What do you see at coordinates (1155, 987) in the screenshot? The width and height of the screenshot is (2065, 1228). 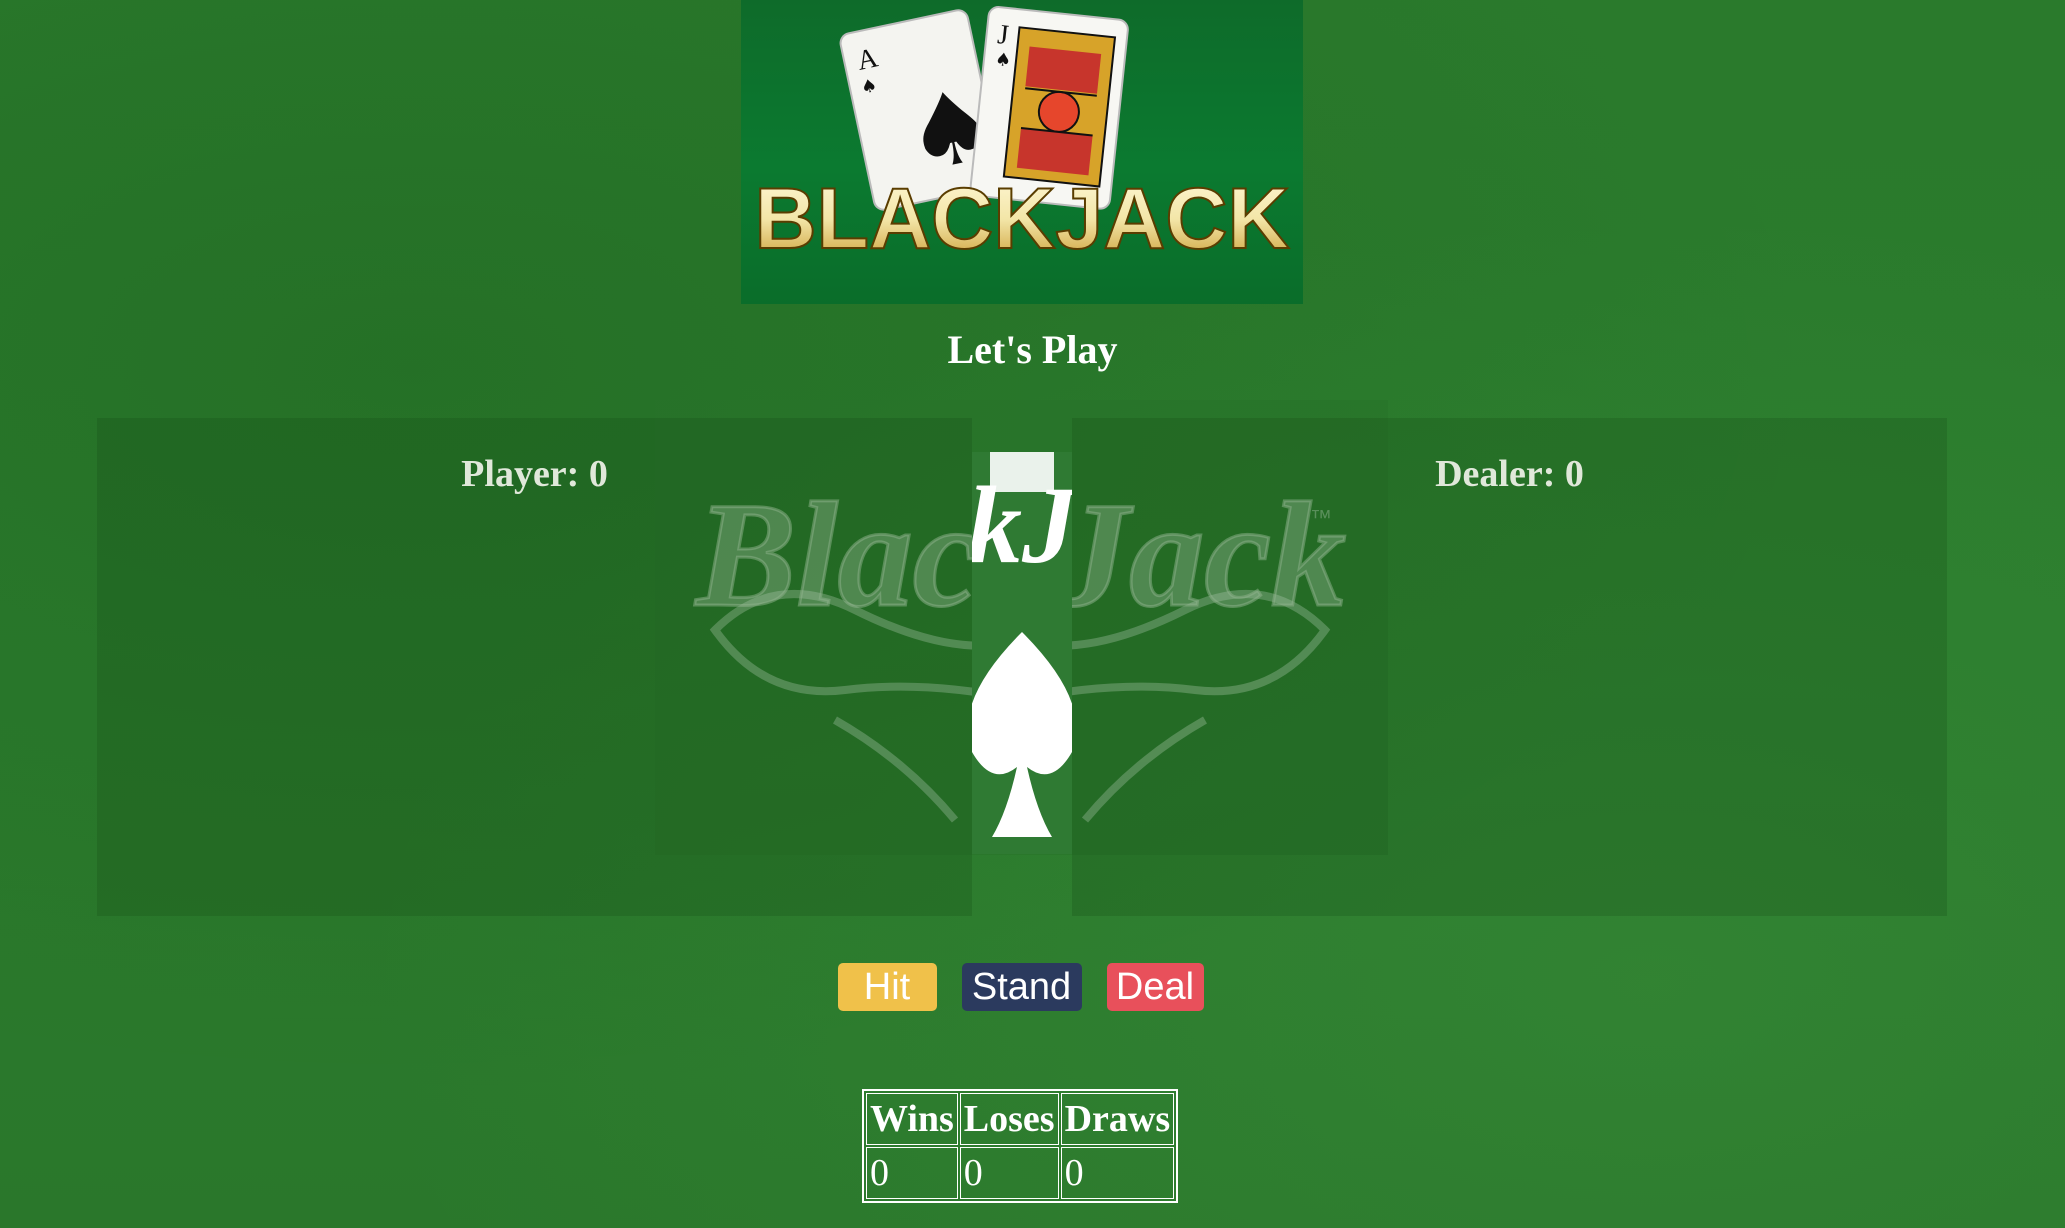 I see `deal-button: Deal` at bounding box center [1155, 987].